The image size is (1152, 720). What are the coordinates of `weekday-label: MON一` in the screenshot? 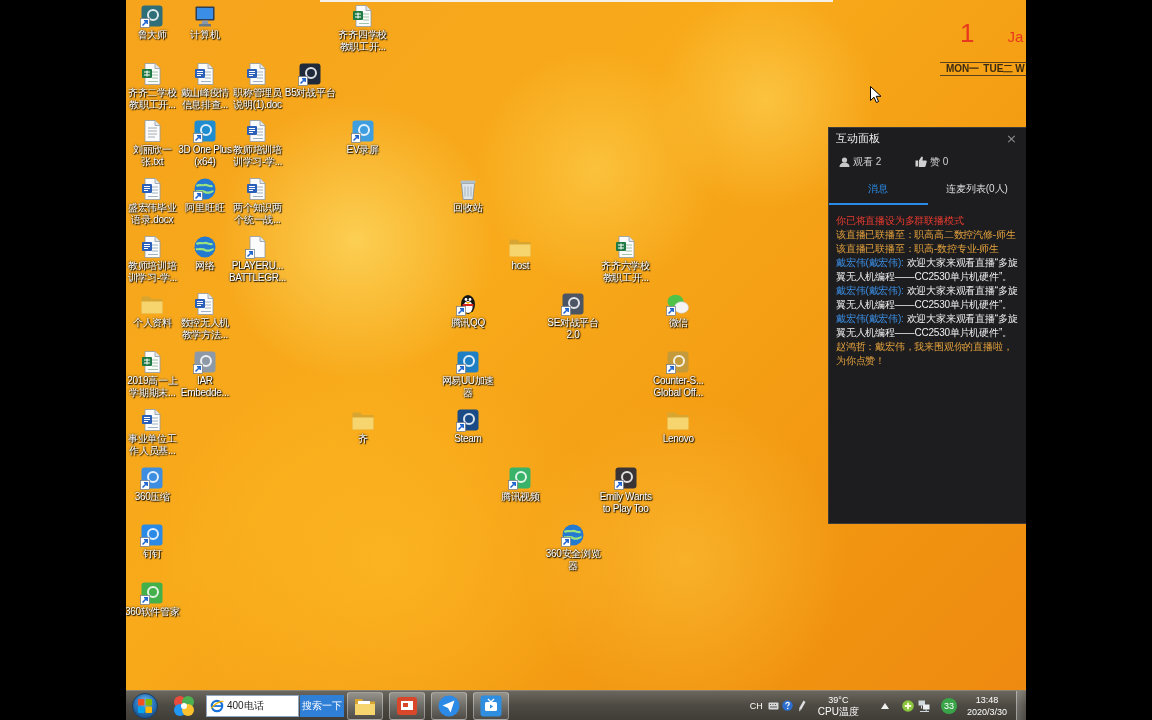 It's located at (963, 69).